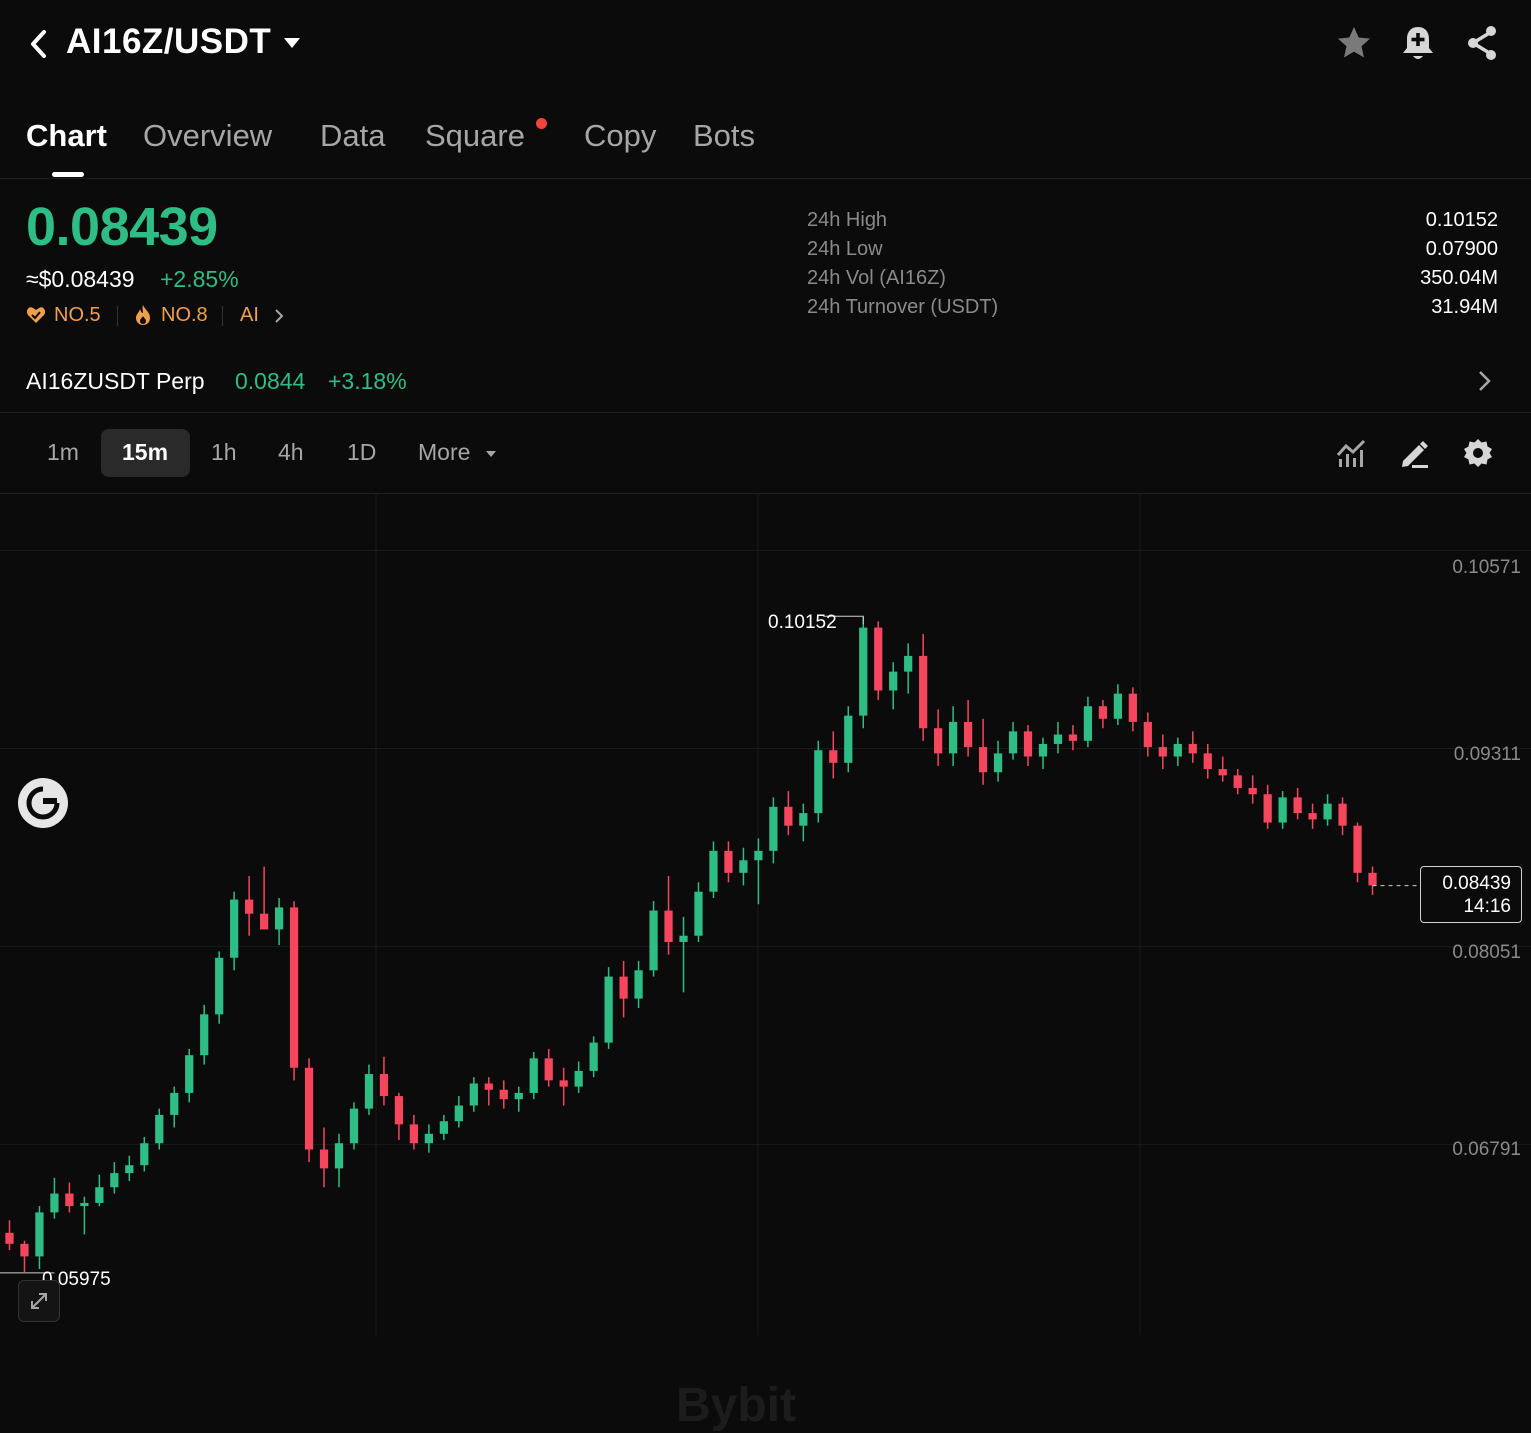 The image size is (1531, 1433). What do you see at coordinates (270, 381) in the screenshot?
I see `perp-price: 0.0844` at bounding box center [270, 381].